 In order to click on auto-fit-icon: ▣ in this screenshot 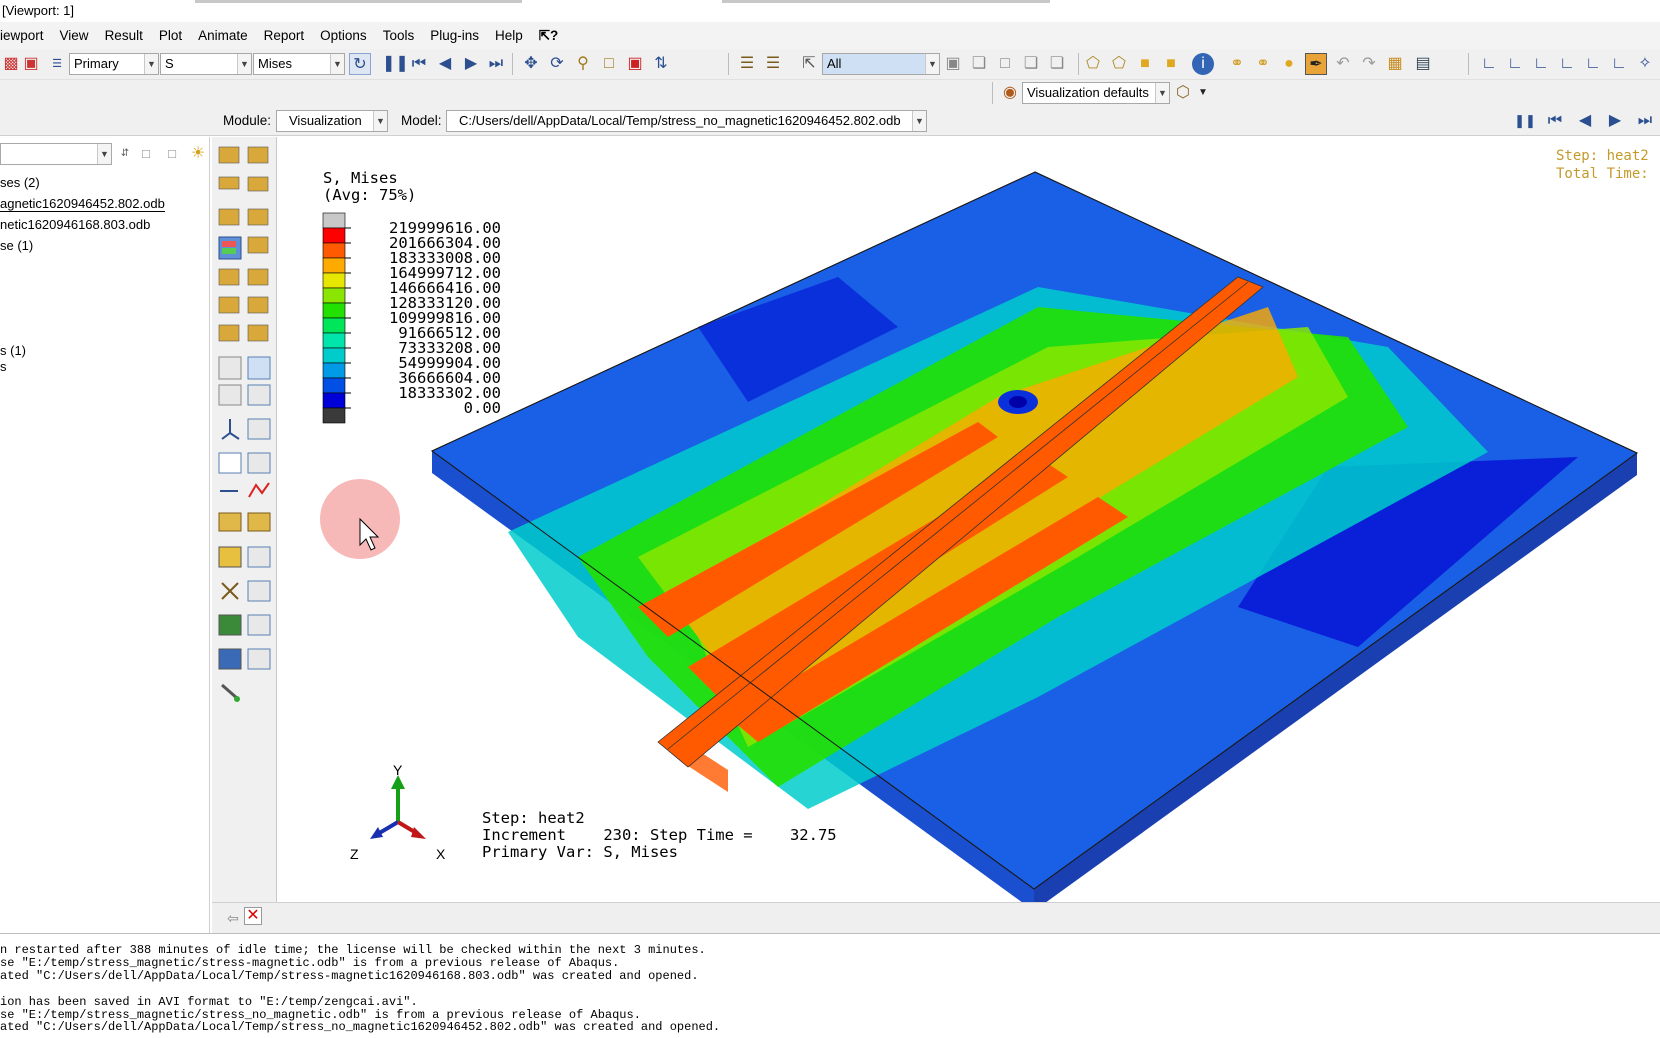, I will do `click(635, 64)`.